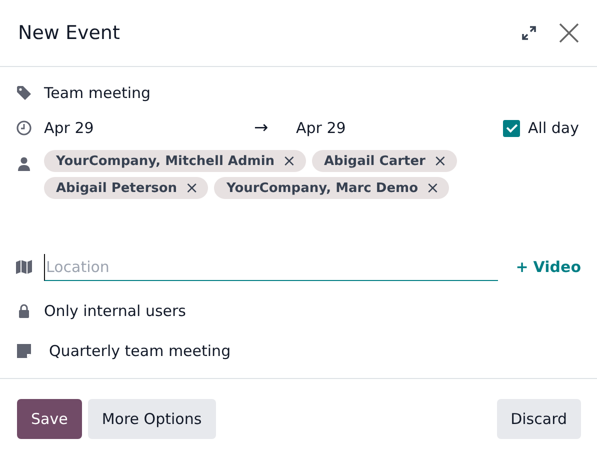 This screenshot has height=462, width=597. I want to click on description-text: Quarterly team meeting, so click(140, 351).